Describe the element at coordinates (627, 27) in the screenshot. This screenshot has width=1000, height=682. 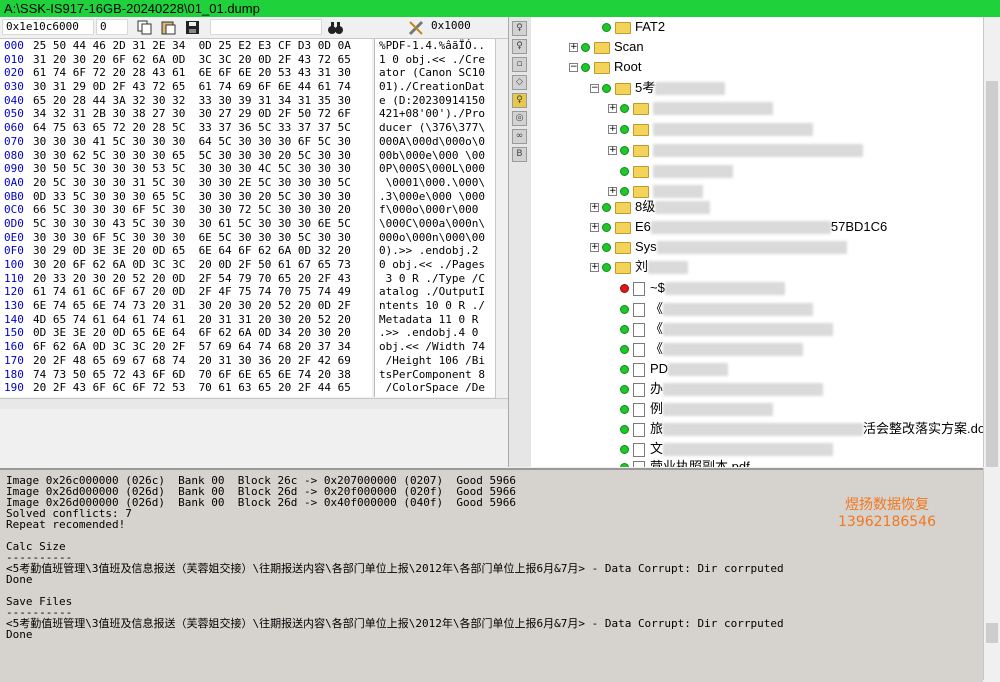
I see `tree-folder-node: FAT2` at that location.